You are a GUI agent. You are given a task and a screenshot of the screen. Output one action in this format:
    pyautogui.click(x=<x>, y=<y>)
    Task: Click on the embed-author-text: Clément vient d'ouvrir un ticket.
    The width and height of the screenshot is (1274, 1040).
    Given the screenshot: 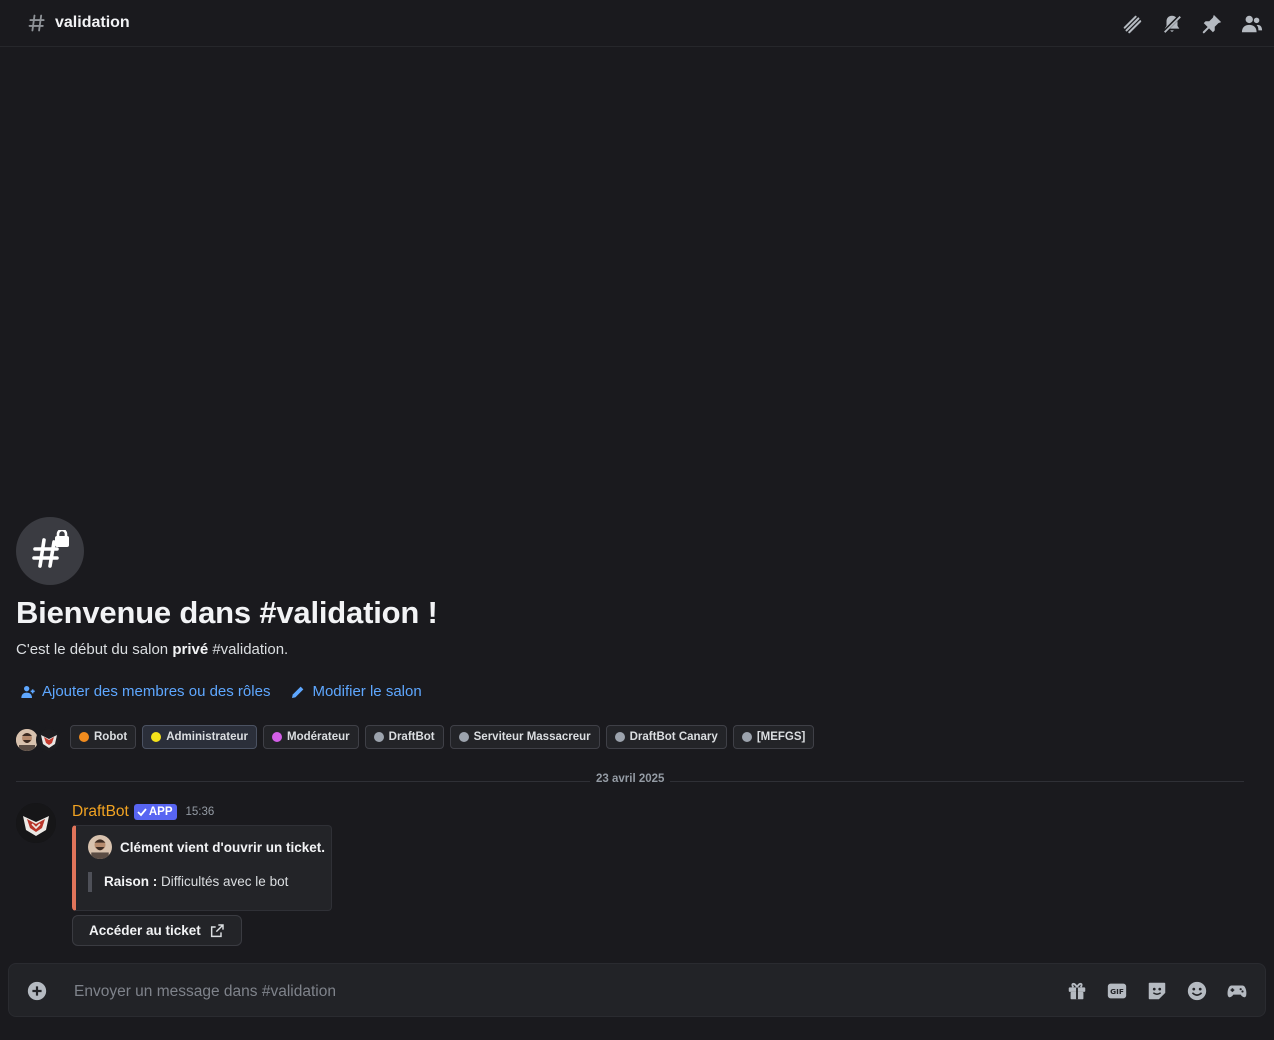 What is the action you would take?
    pyautogui.click(x=222, y=847)
    